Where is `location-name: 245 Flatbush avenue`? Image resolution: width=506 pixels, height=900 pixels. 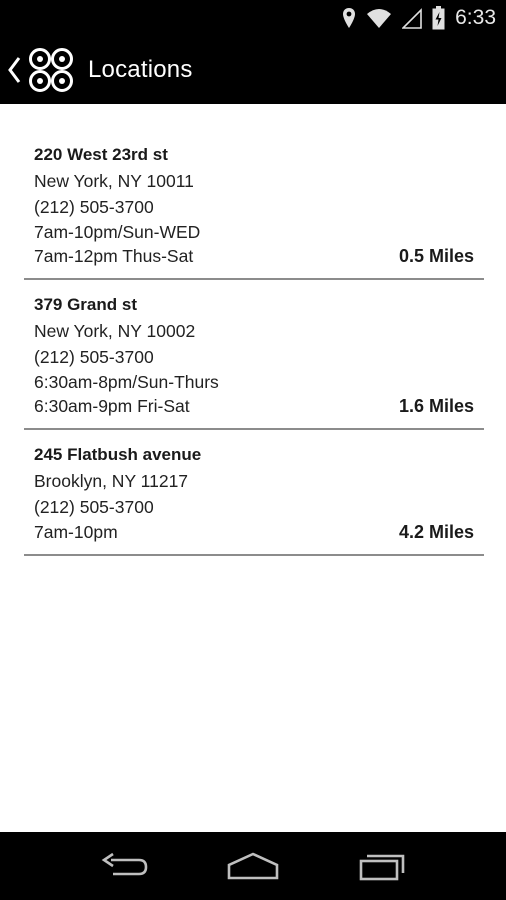 location-name: 245 Flatbush avenue is located at coordinates (118, 454).